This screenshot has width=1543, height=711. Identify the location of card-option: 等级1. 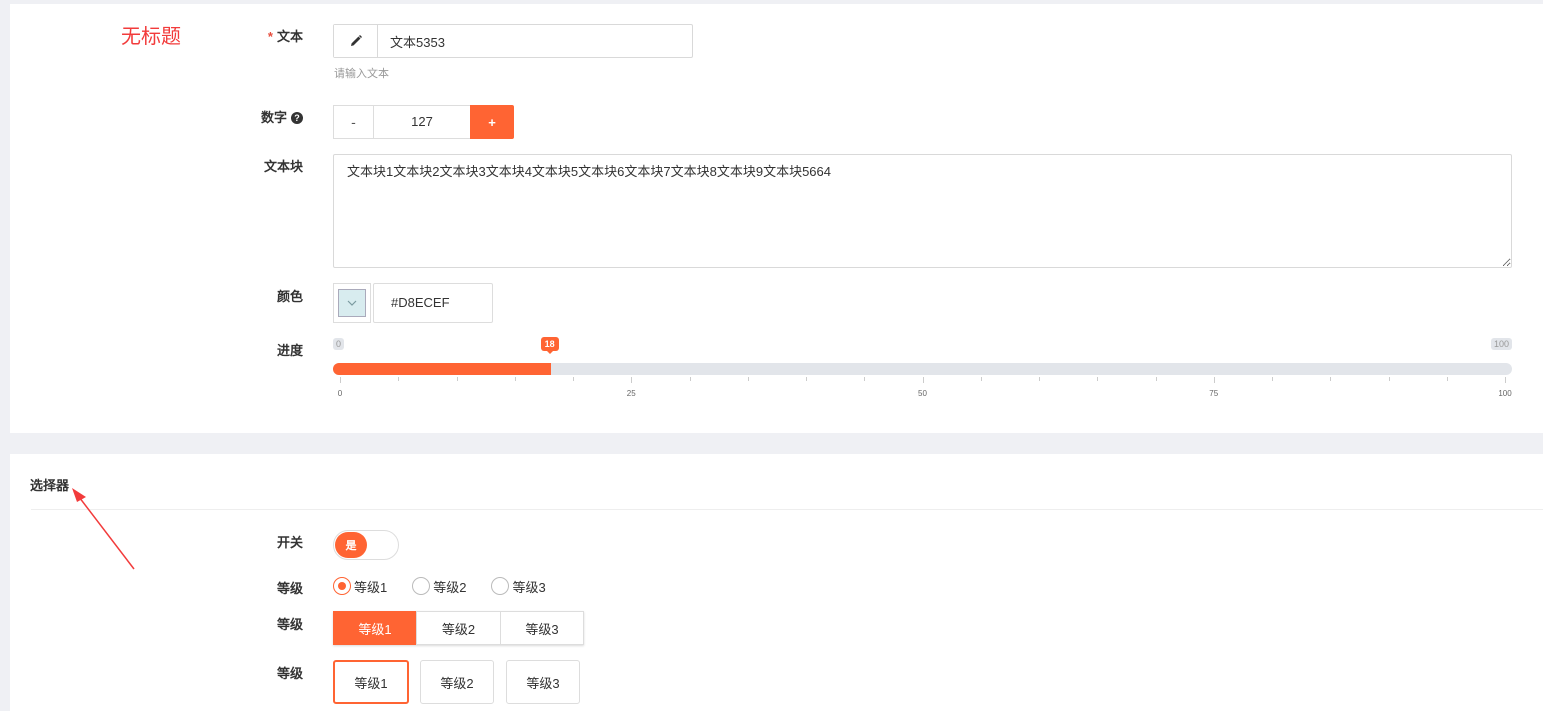
(371, 682).